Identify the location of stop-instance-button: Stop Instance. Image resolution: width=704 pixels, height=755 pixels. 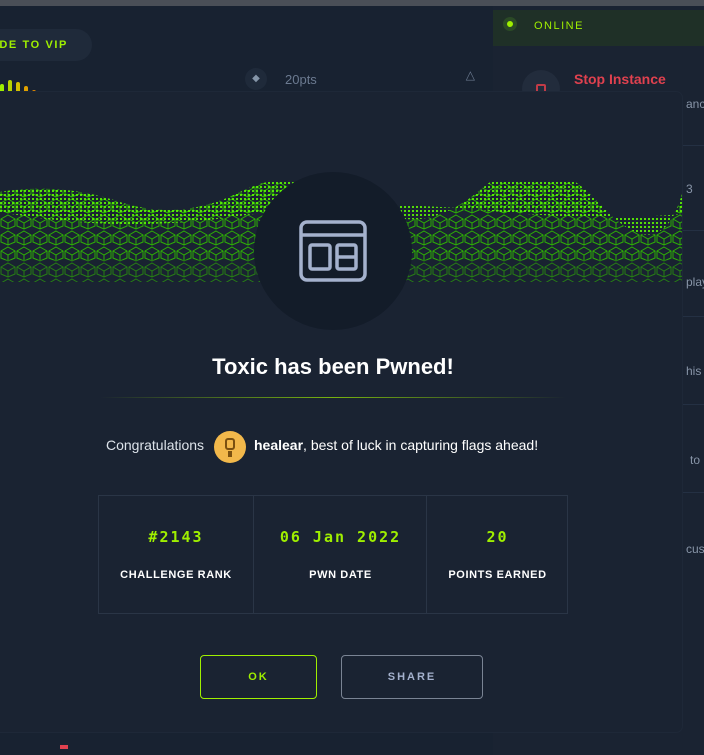
(620, 79).